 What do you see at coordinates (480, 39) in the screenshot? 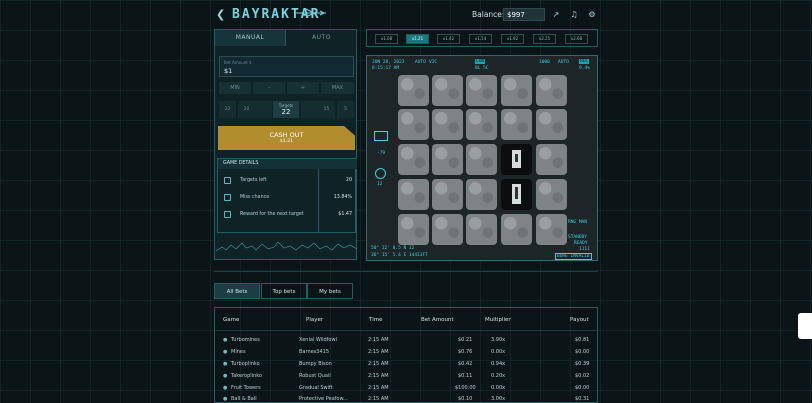
I see `multiplier-chip: x1.54` at bounding box center [480, 39].